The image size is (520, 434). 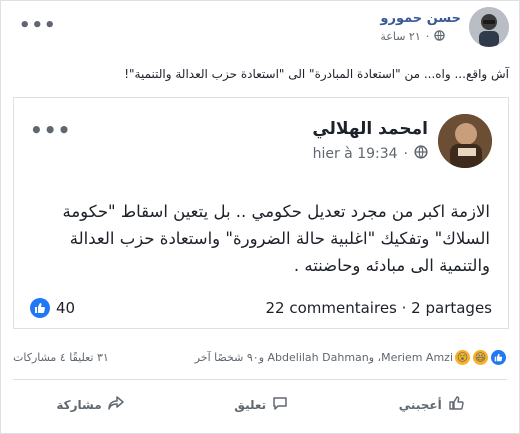 I want to click on haha-reaction-icon: 😆, so click(x=480, y=357).